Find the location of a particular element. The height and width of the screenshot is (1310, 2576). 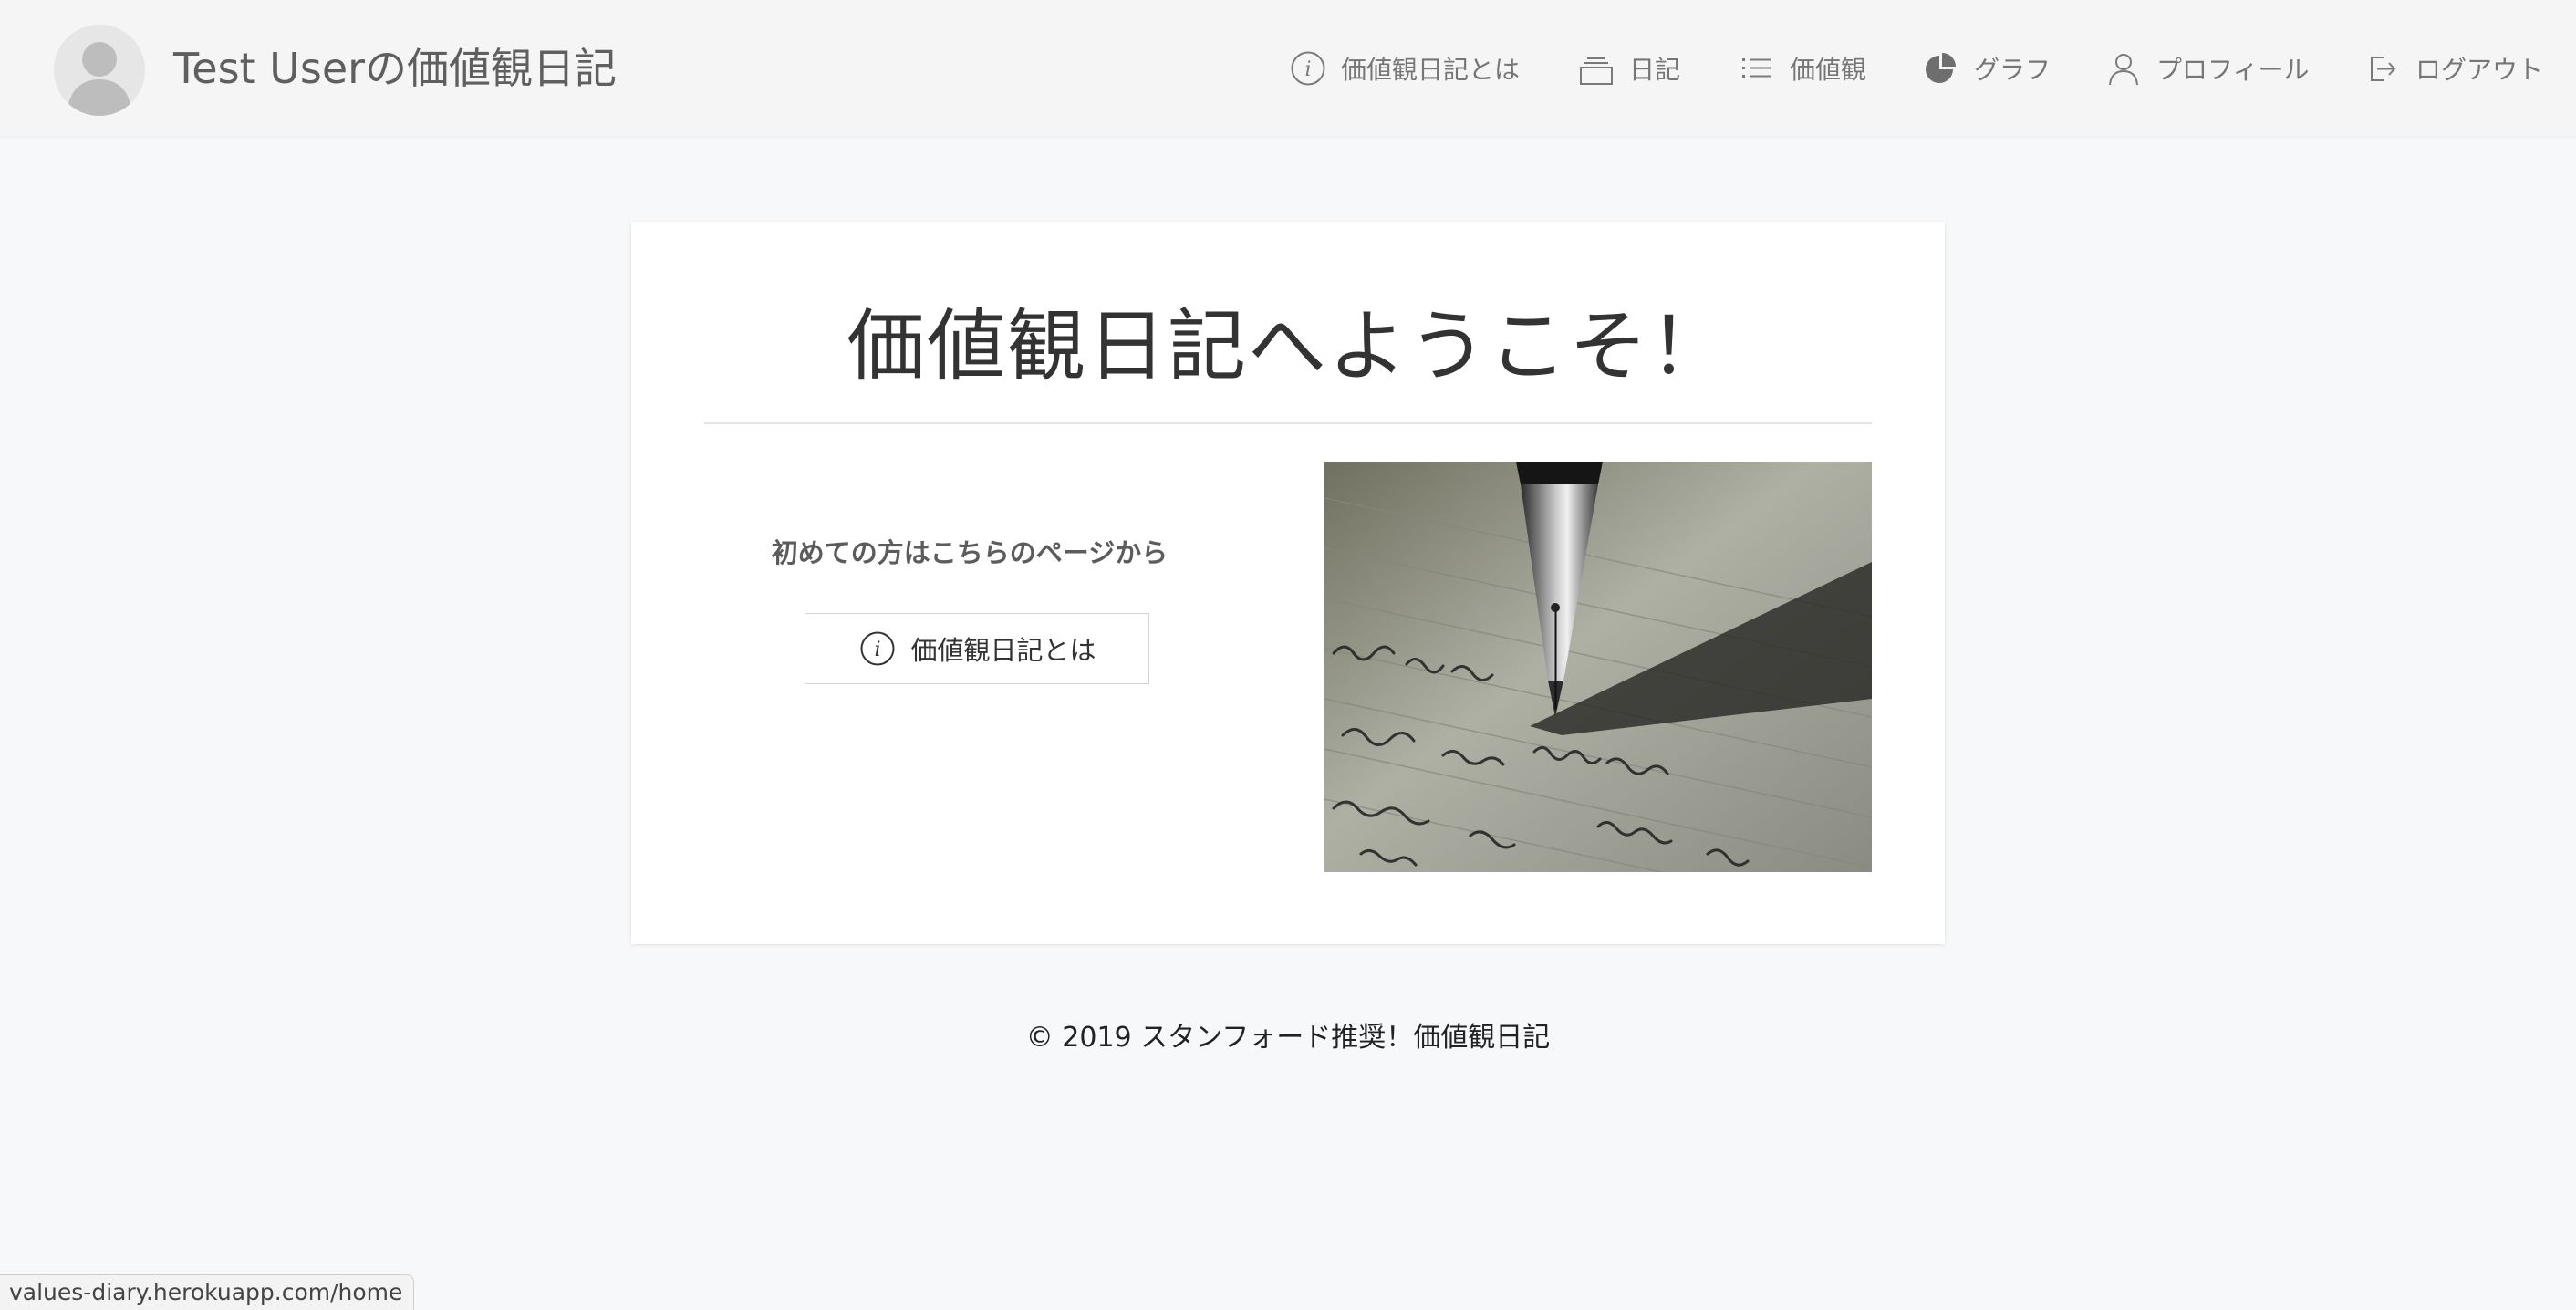

footer-copyright: © 2019 スタンフォード推奨！価値観日記 is located at coordinates (1288, 1038).